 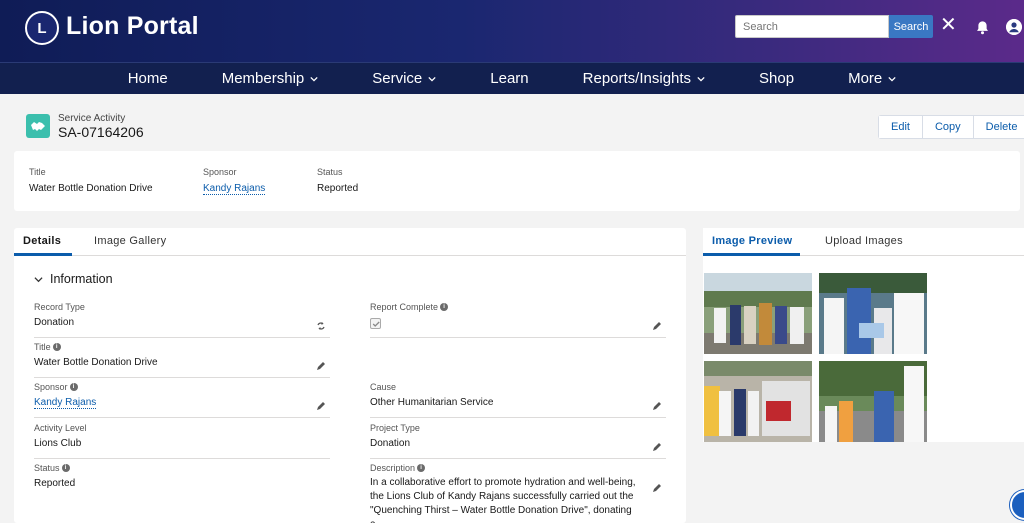 What do you see at coordinates (337, 180) in the screenshot?
I see `highlight-status: Status Reported` at bounding box center [337, 180].